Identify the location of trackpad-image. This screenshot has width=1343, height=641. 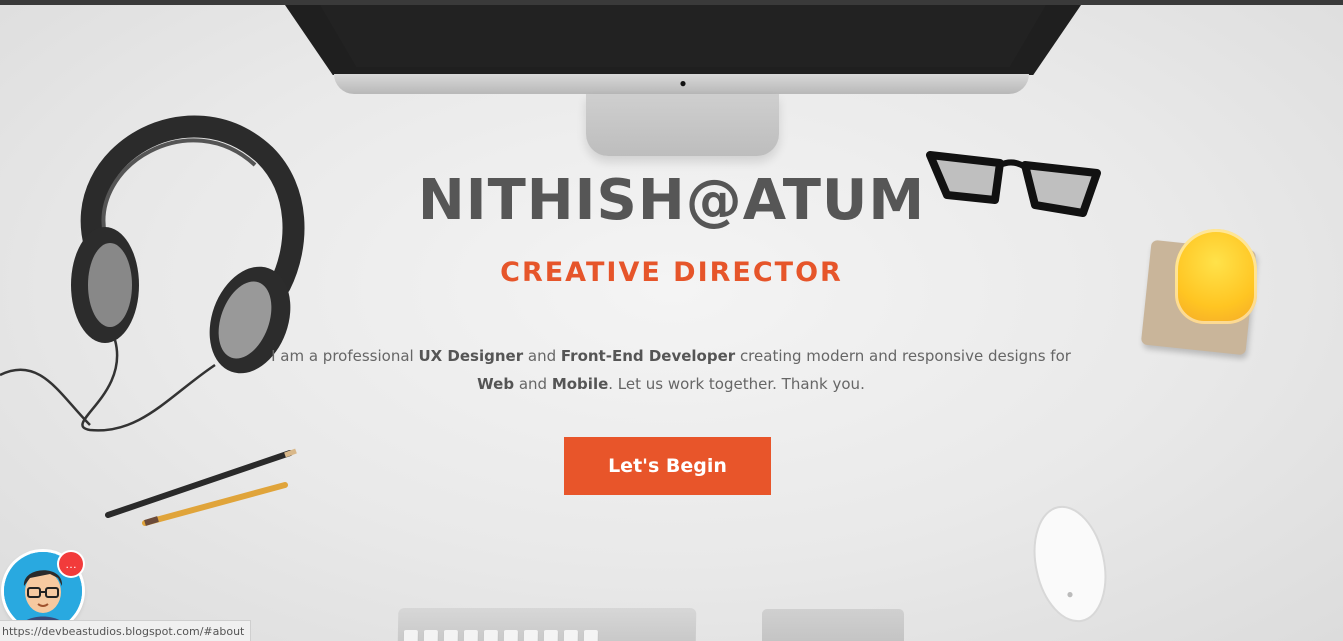
(833, 625).